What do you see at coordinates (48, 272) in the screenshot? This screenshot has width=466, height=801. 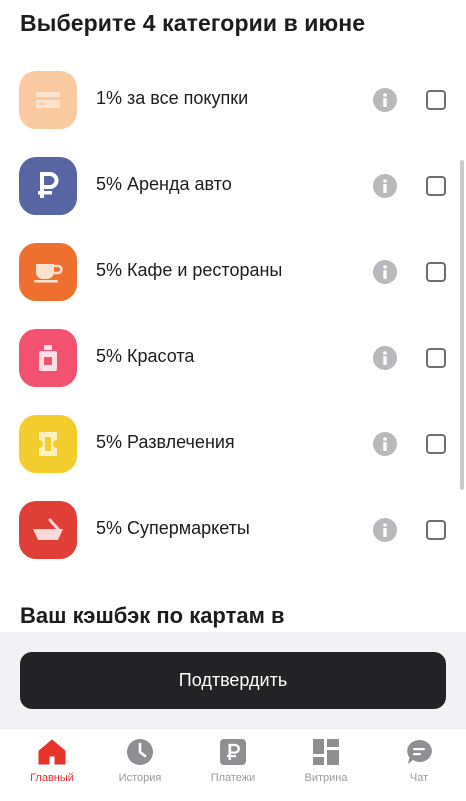 I see `cup-icon` at bounding box center [48, 272].